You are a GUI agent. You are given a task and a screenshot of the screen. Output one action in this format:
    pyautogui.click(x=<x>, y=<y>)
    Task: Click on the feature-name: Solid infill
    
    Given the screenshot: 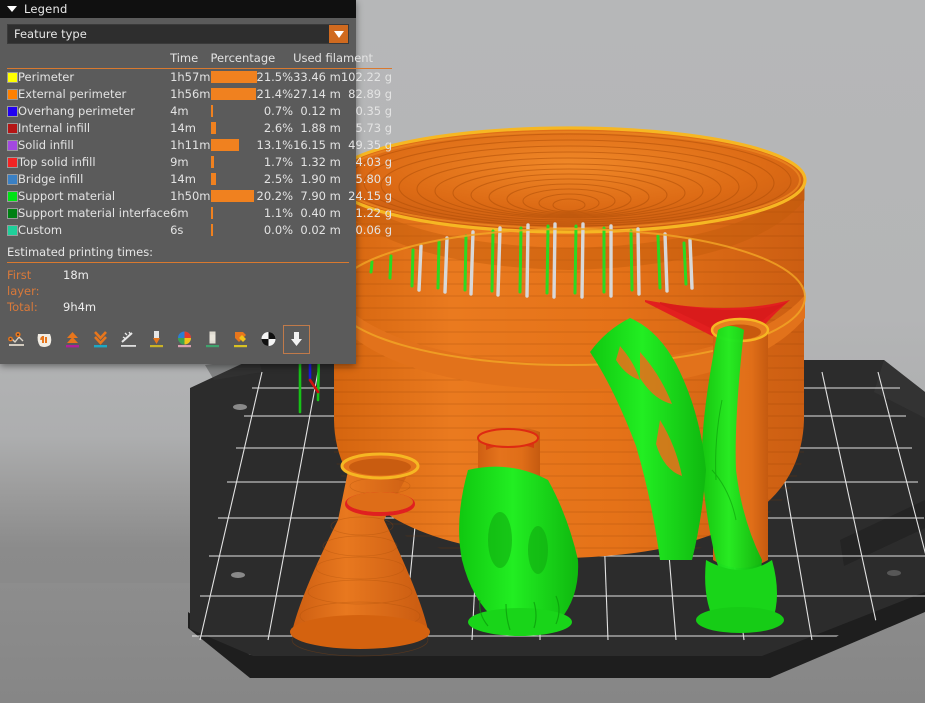 What is the action you would take?
    pyautogui.click(x=46, y=145)
    